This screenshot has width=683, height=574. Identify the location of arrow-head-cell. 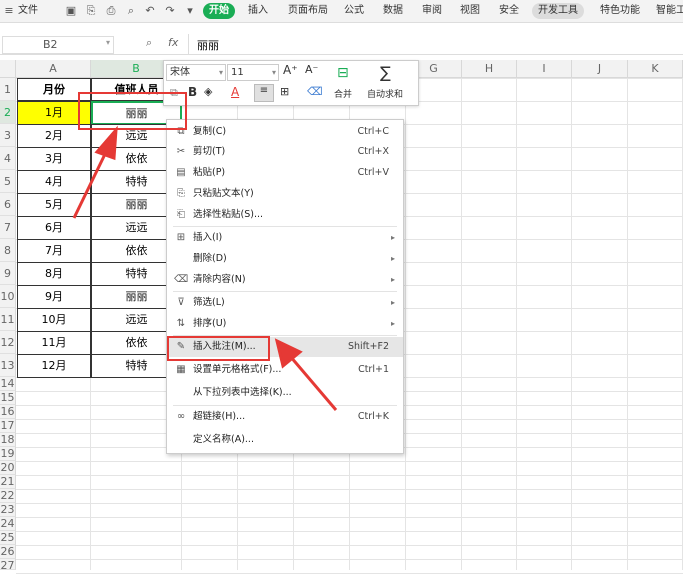
(106, 143).